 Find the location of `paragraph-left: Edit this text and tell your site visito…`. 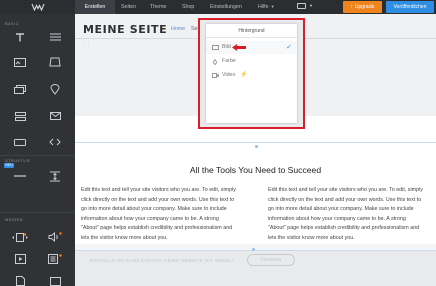

paragraph-left: Edit this text and tell your site visito… is located at coordinates (159, 214).